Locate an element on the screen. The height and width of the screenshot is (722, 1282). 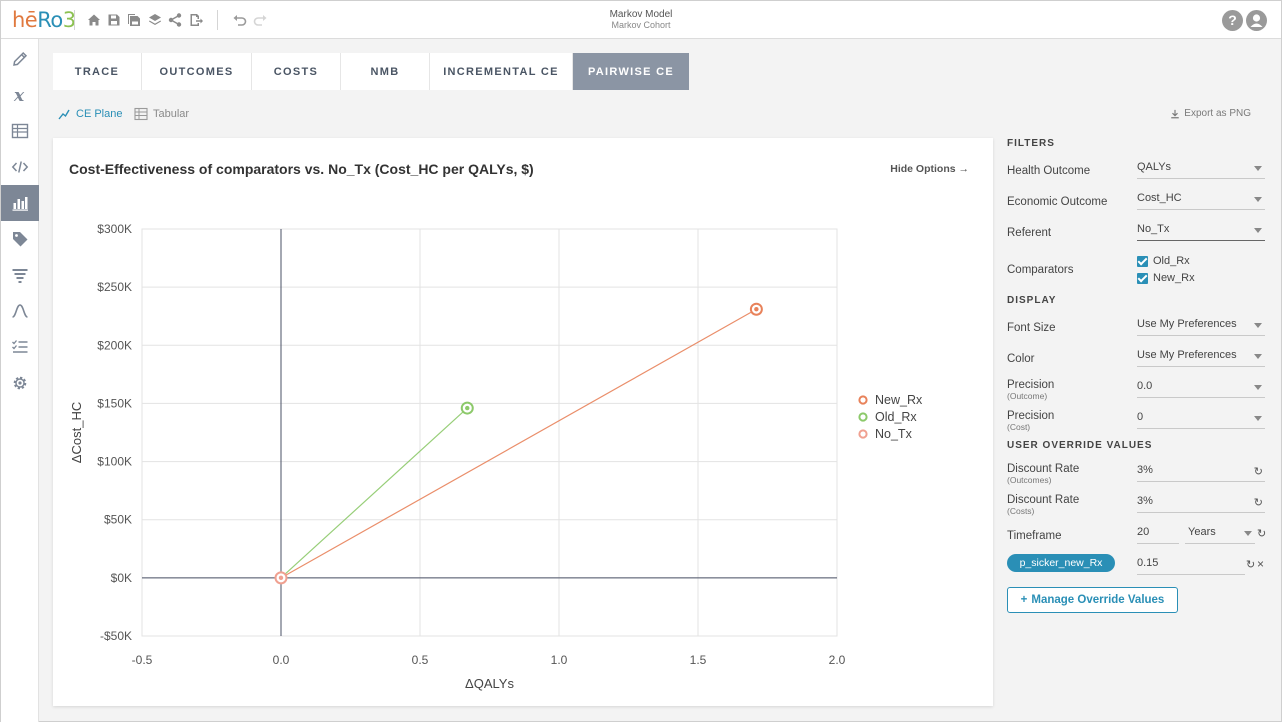
model-title: Markov Model Markov Cohort is located at coordinates (641, 20).